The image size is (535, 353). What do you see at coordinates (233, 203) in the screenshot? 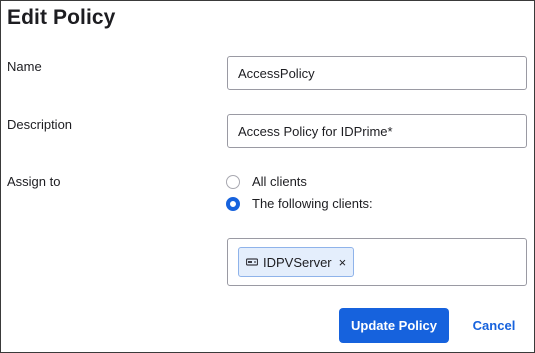
I see `radio-button-checked` at bounding box center [233, 203].